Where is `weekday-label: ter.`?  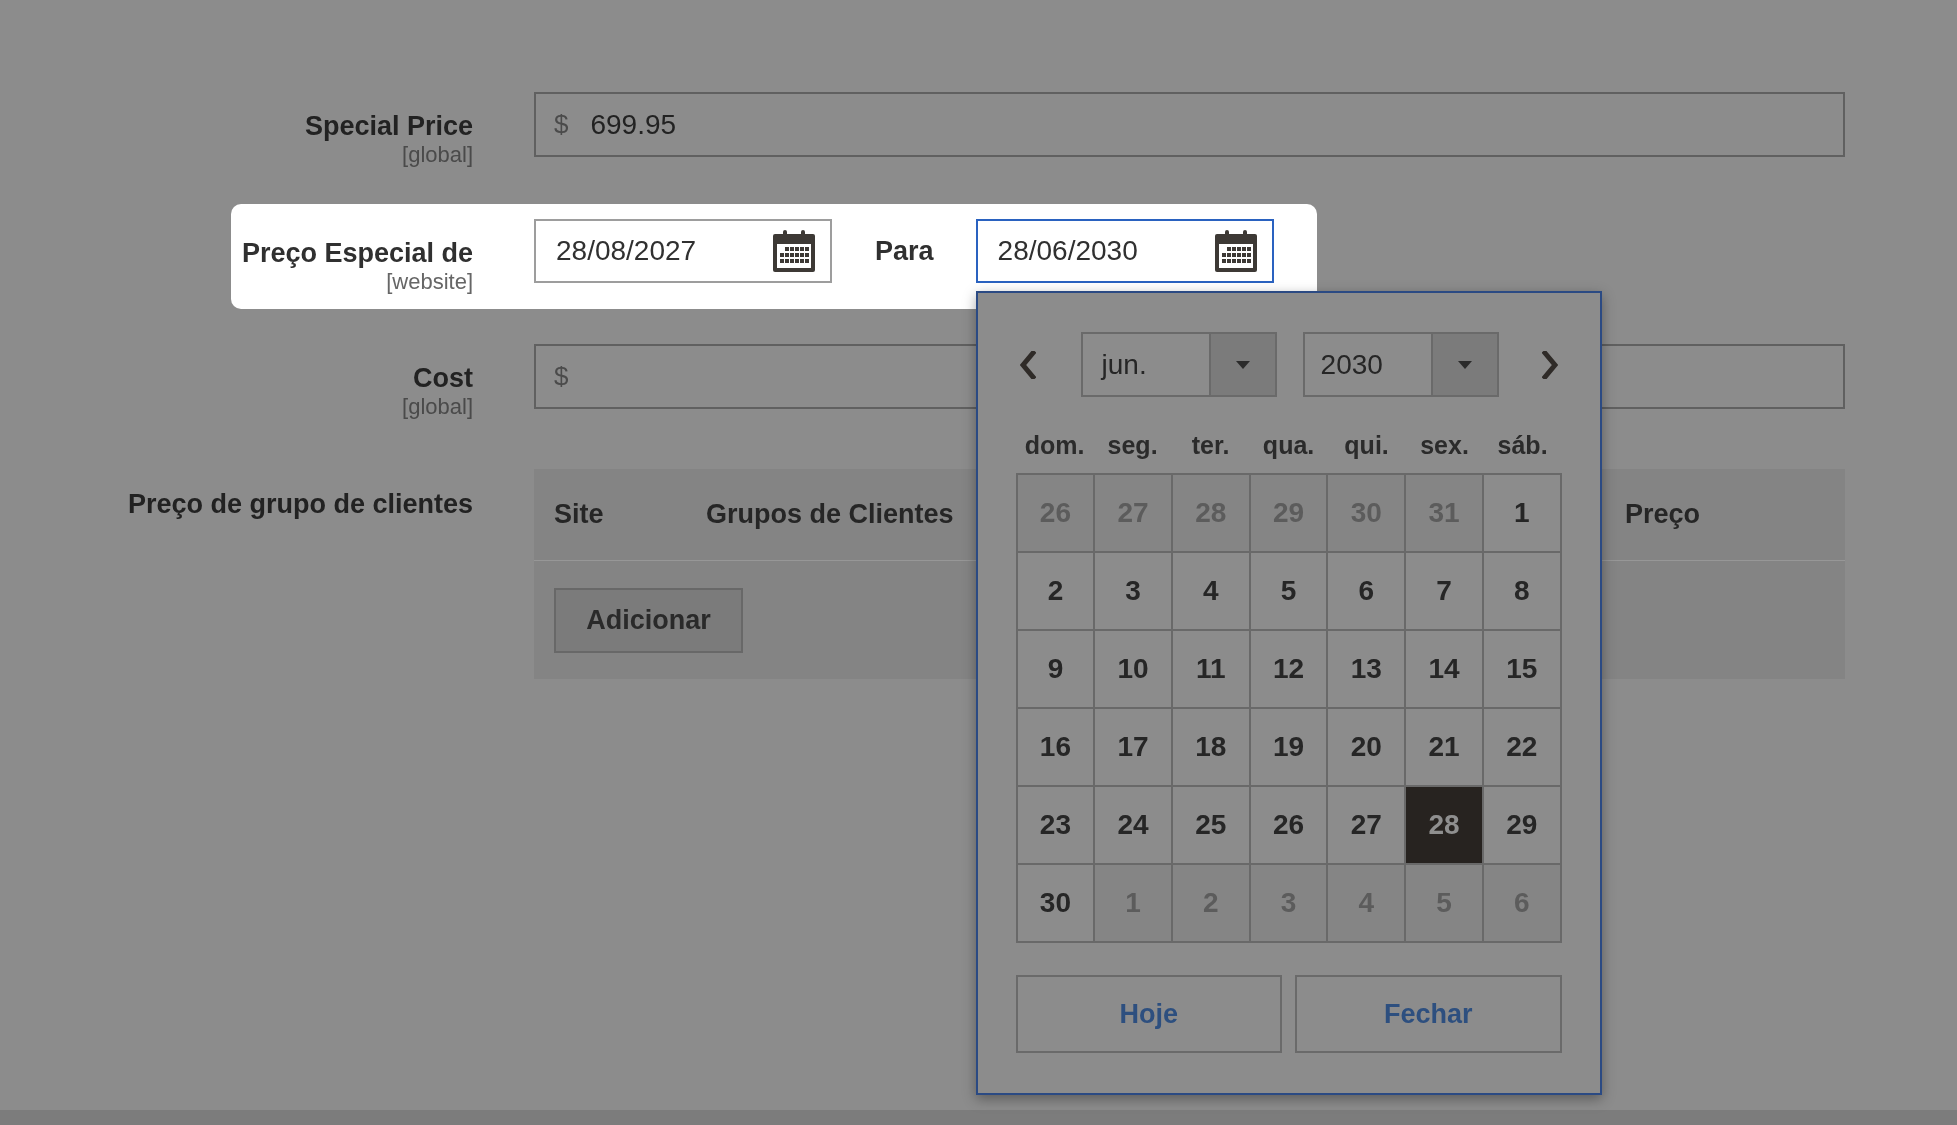 weekday-label: ter. is located at coordinates (1210, 445).